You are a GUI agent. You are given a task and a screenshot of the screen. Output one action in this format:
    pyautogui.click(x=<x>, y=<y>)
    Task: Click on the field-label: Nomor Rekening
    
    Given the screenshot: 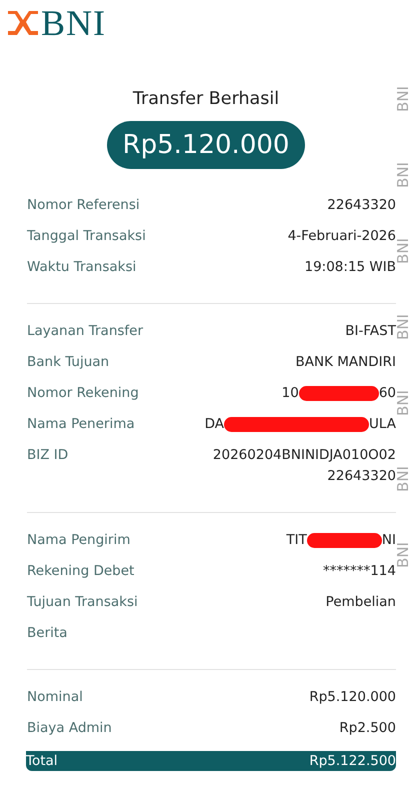 What is the action you would take?
    pyautogui.click(x=83, y=393)
    